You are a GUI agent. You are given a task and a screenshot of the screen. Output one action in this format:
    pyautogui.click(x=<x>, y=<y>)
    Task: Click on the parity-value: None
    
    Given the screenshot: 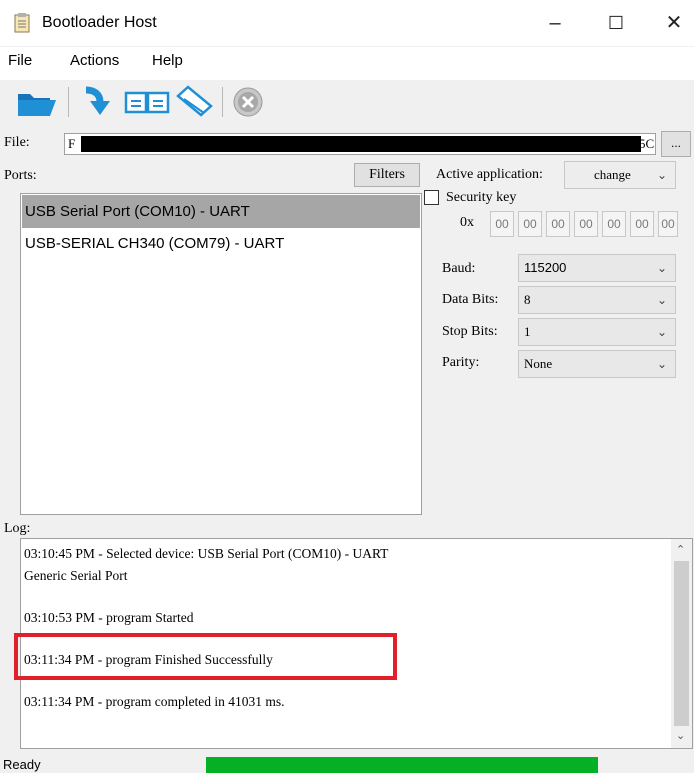 What is the action you would take?
    pyautogui.click(x=538, y=363)
    